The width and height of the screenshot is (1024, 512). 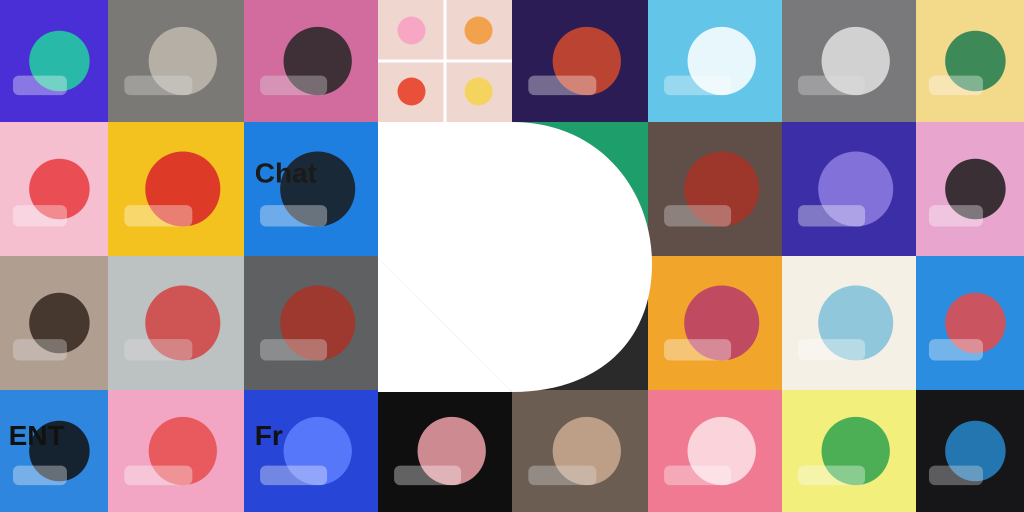 I want to click on vr-headset-photo-tile, so click(x=176, y=61).